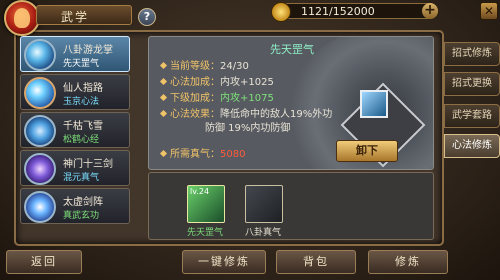 This screenshot has width=500, height=280. I want to click on skill-name: 八卦游龙掌, so click(88, 50).